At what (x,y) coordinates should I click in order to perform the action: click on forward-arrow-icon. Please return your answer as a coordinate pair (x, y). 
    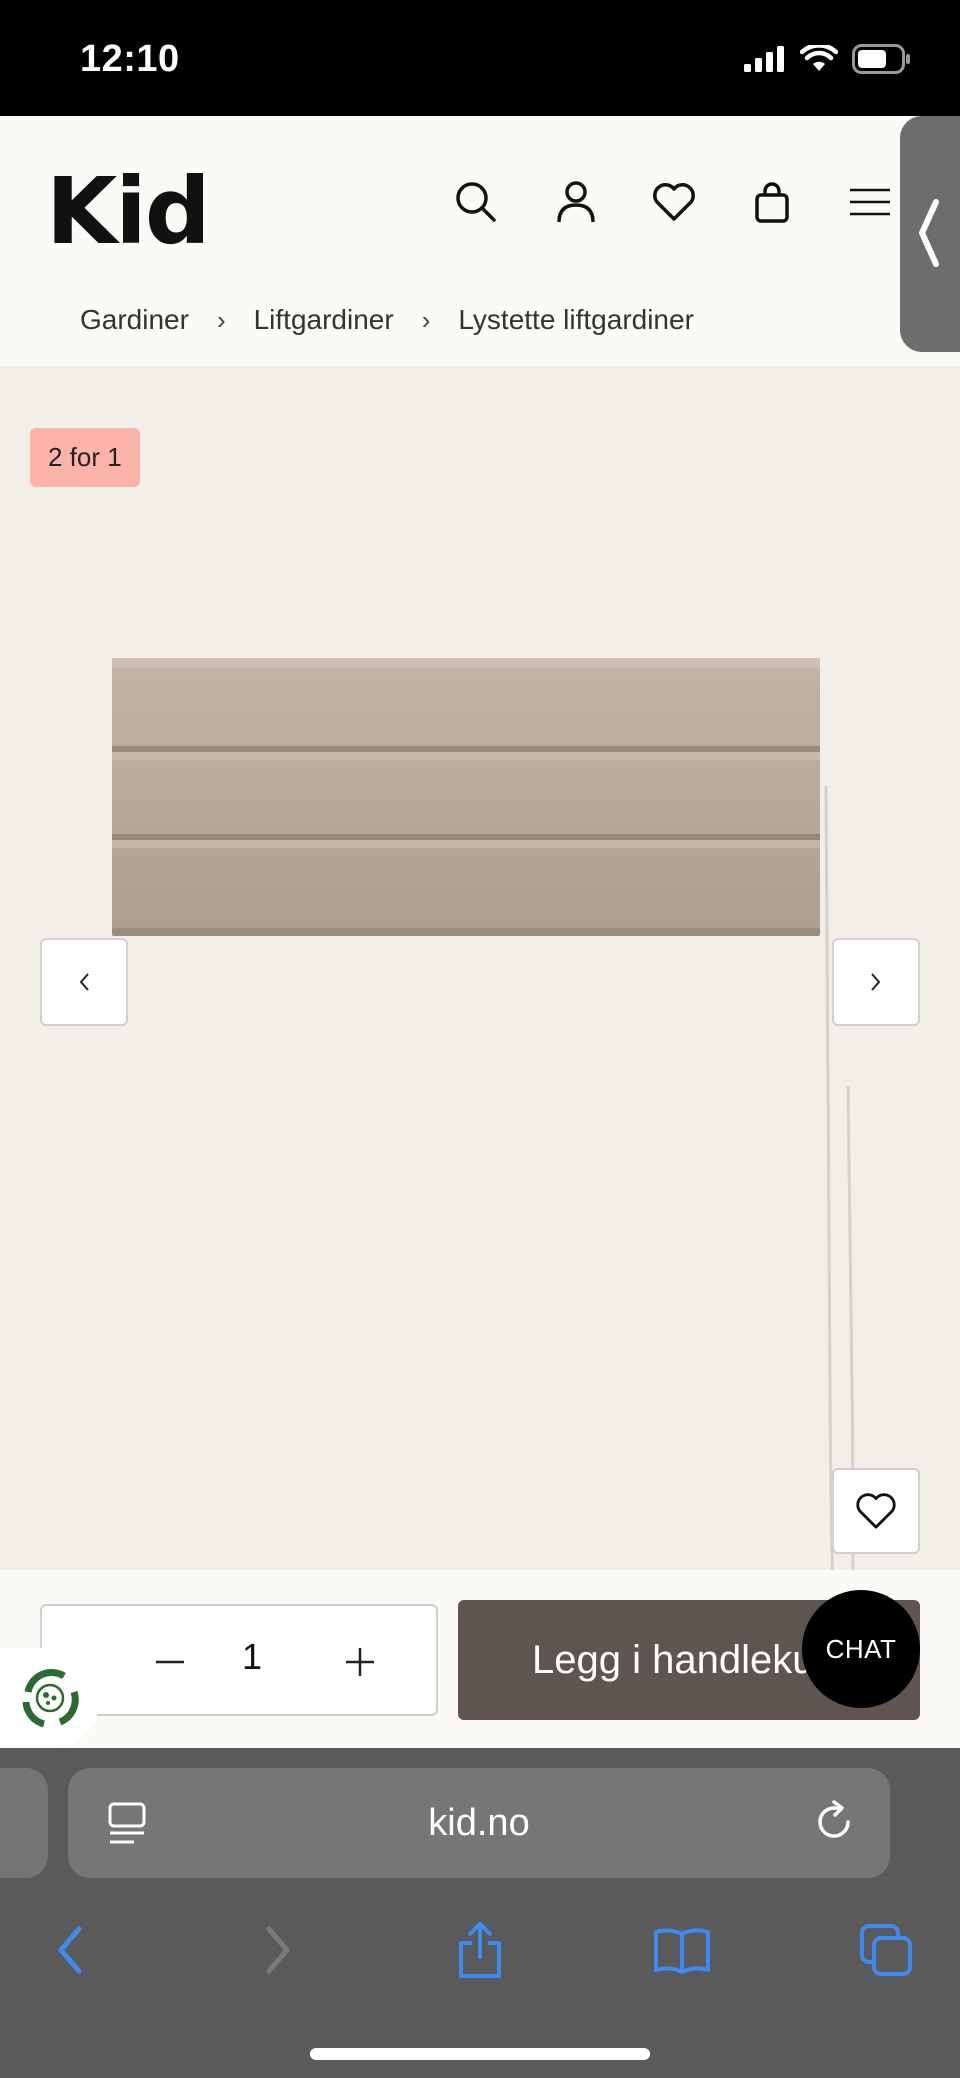
    Looking at the image, I should click on (278, 1950).